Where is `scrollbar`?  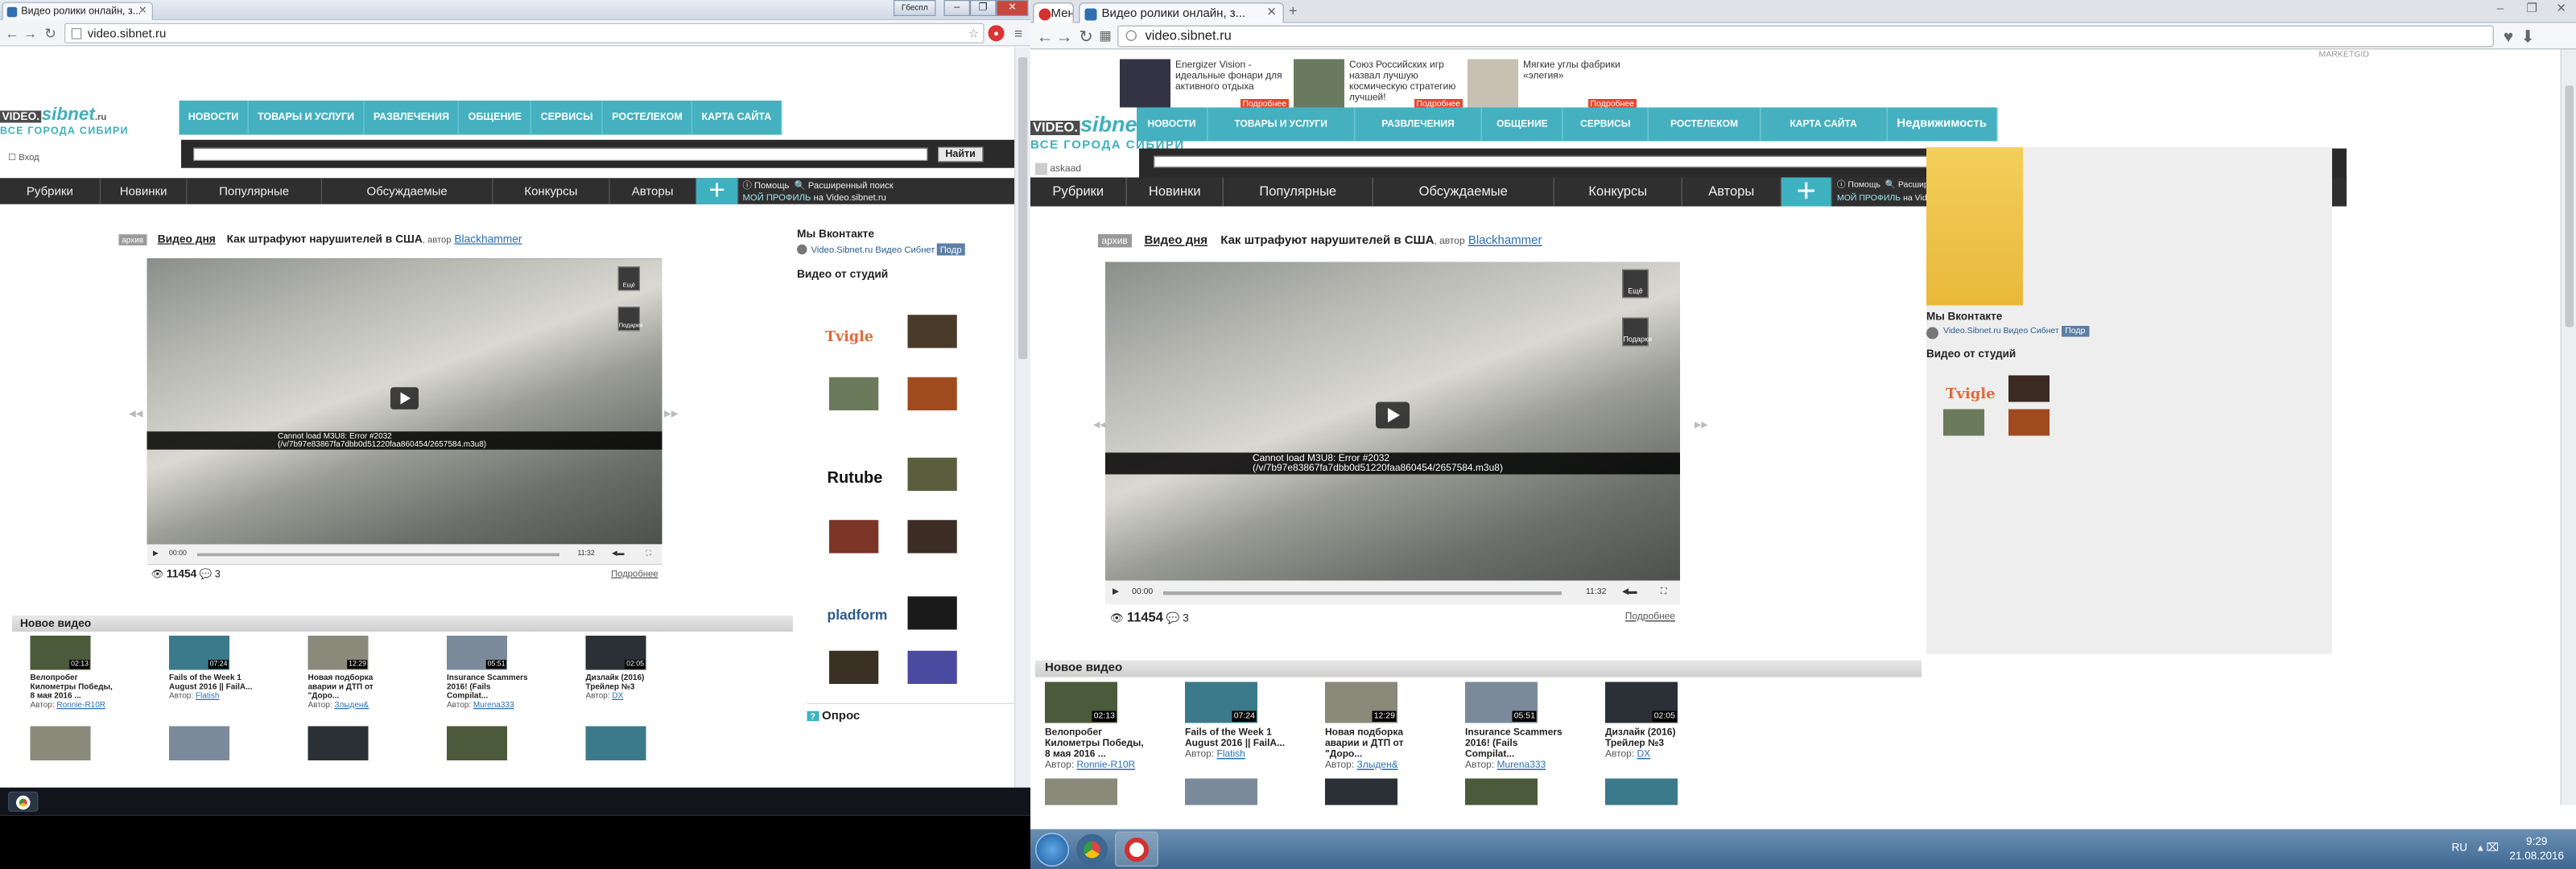 scrollbar is located at coordinates (1022, 418).